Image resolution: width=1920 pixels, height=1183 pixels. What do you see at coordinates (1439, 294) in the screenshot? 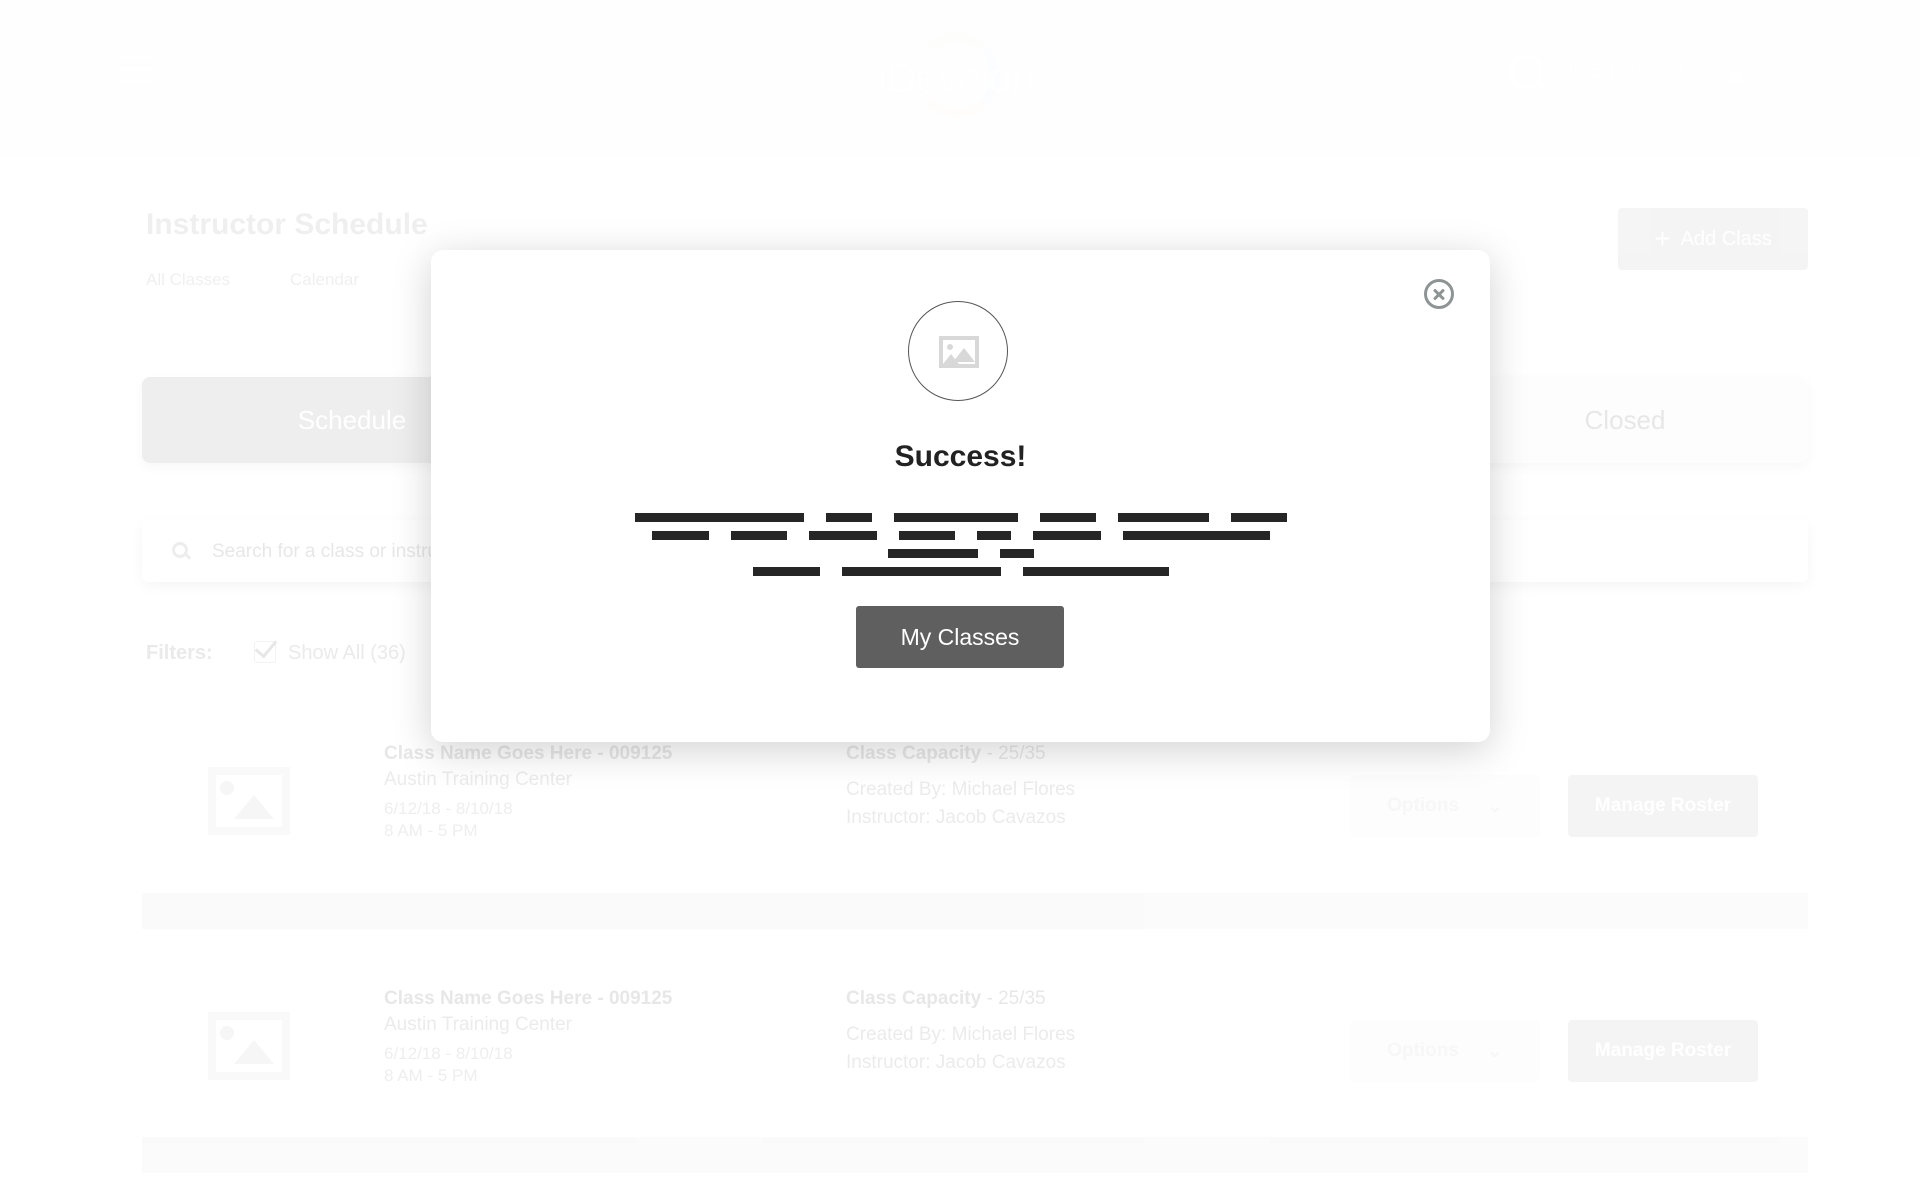
I see `close-icon` at bounding box center [1439, 294].